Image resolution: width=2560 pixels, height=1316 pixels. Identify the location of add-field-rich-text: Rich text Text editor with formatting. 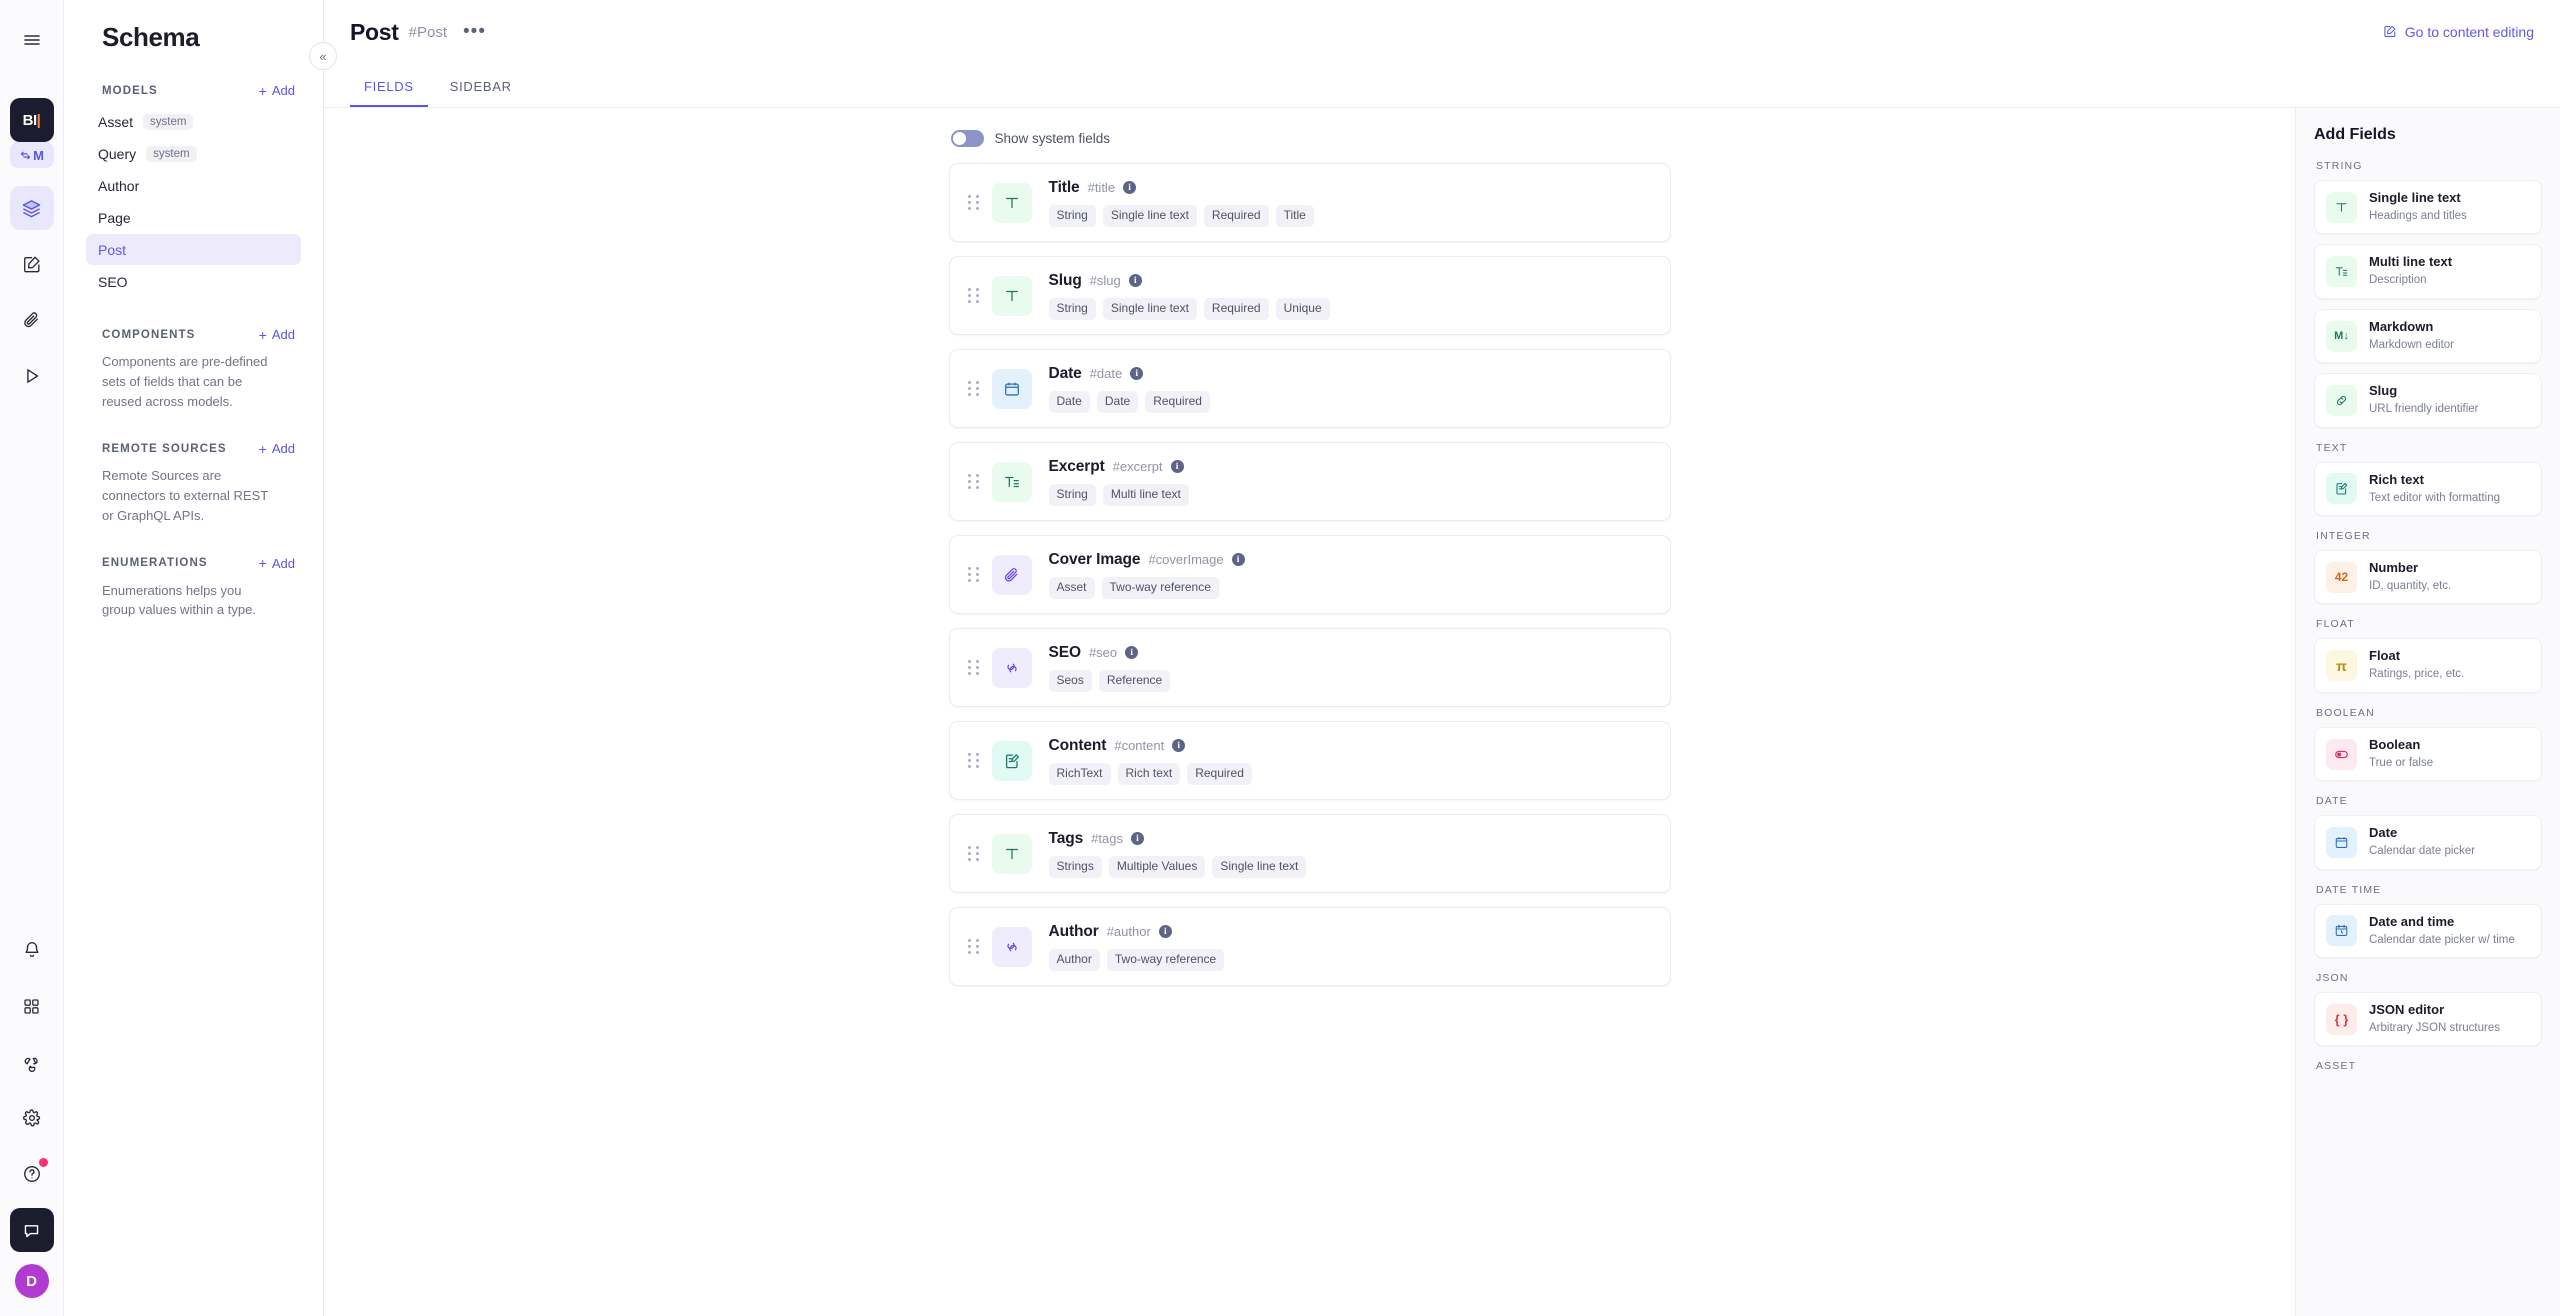
(2428, 489).